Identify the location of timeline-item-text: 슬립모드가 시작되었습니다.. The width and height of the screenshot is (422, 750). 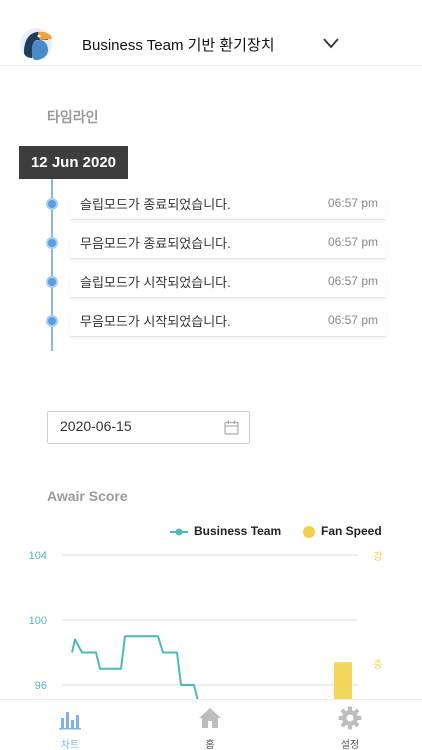
(155, 282).